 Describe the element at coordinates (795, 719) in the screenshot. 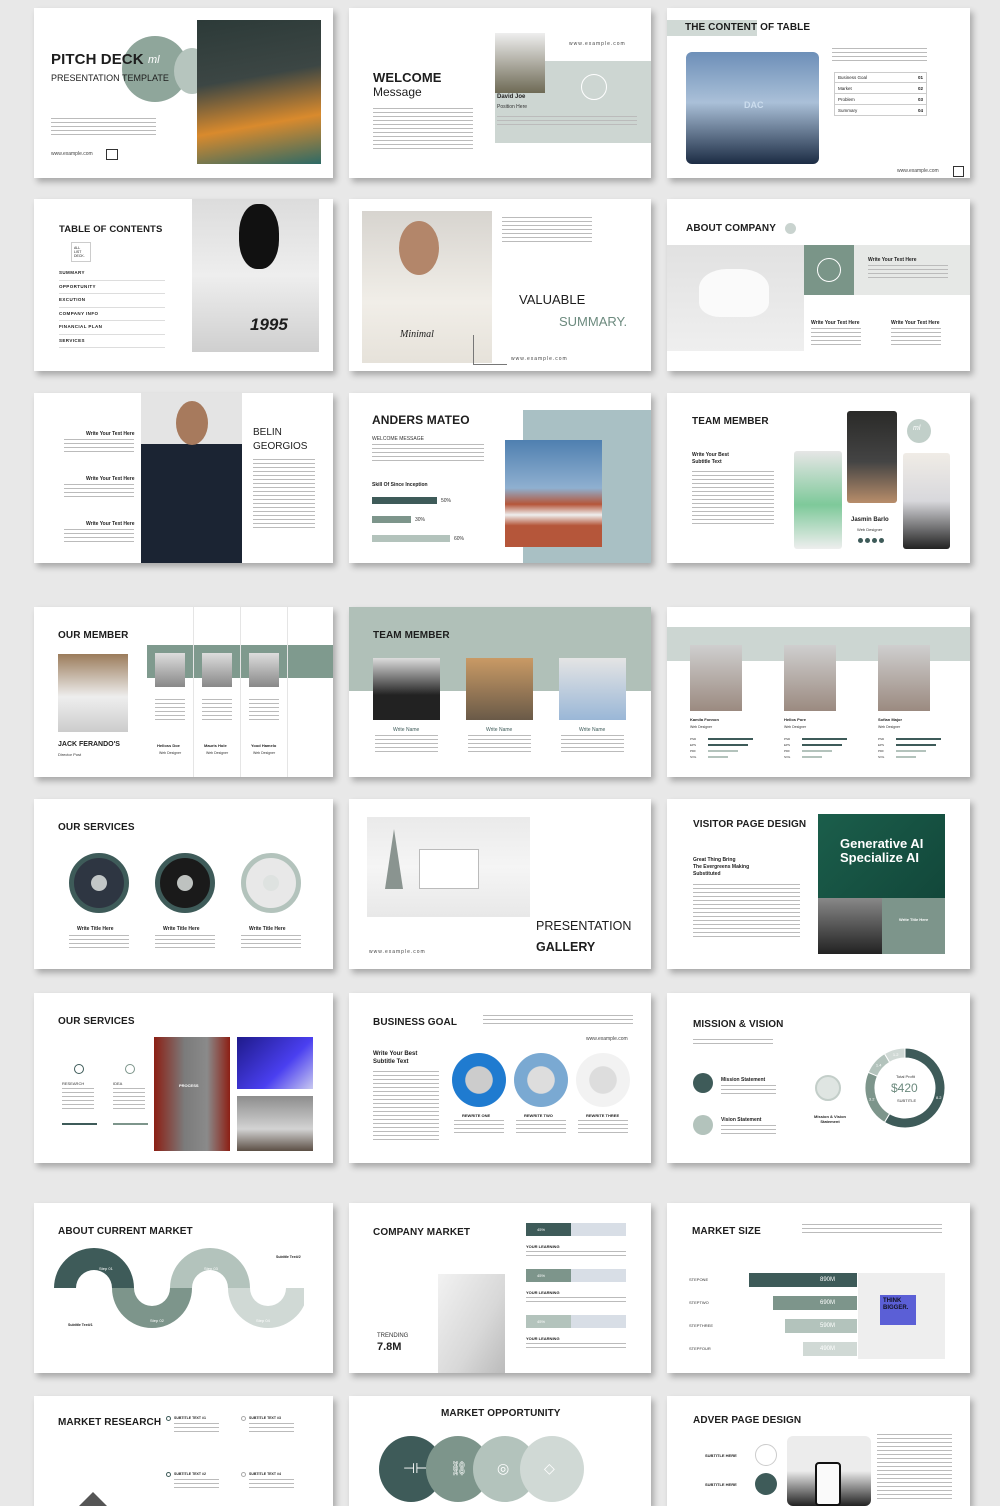

I see `member-name: Hellos Pore` at that location.